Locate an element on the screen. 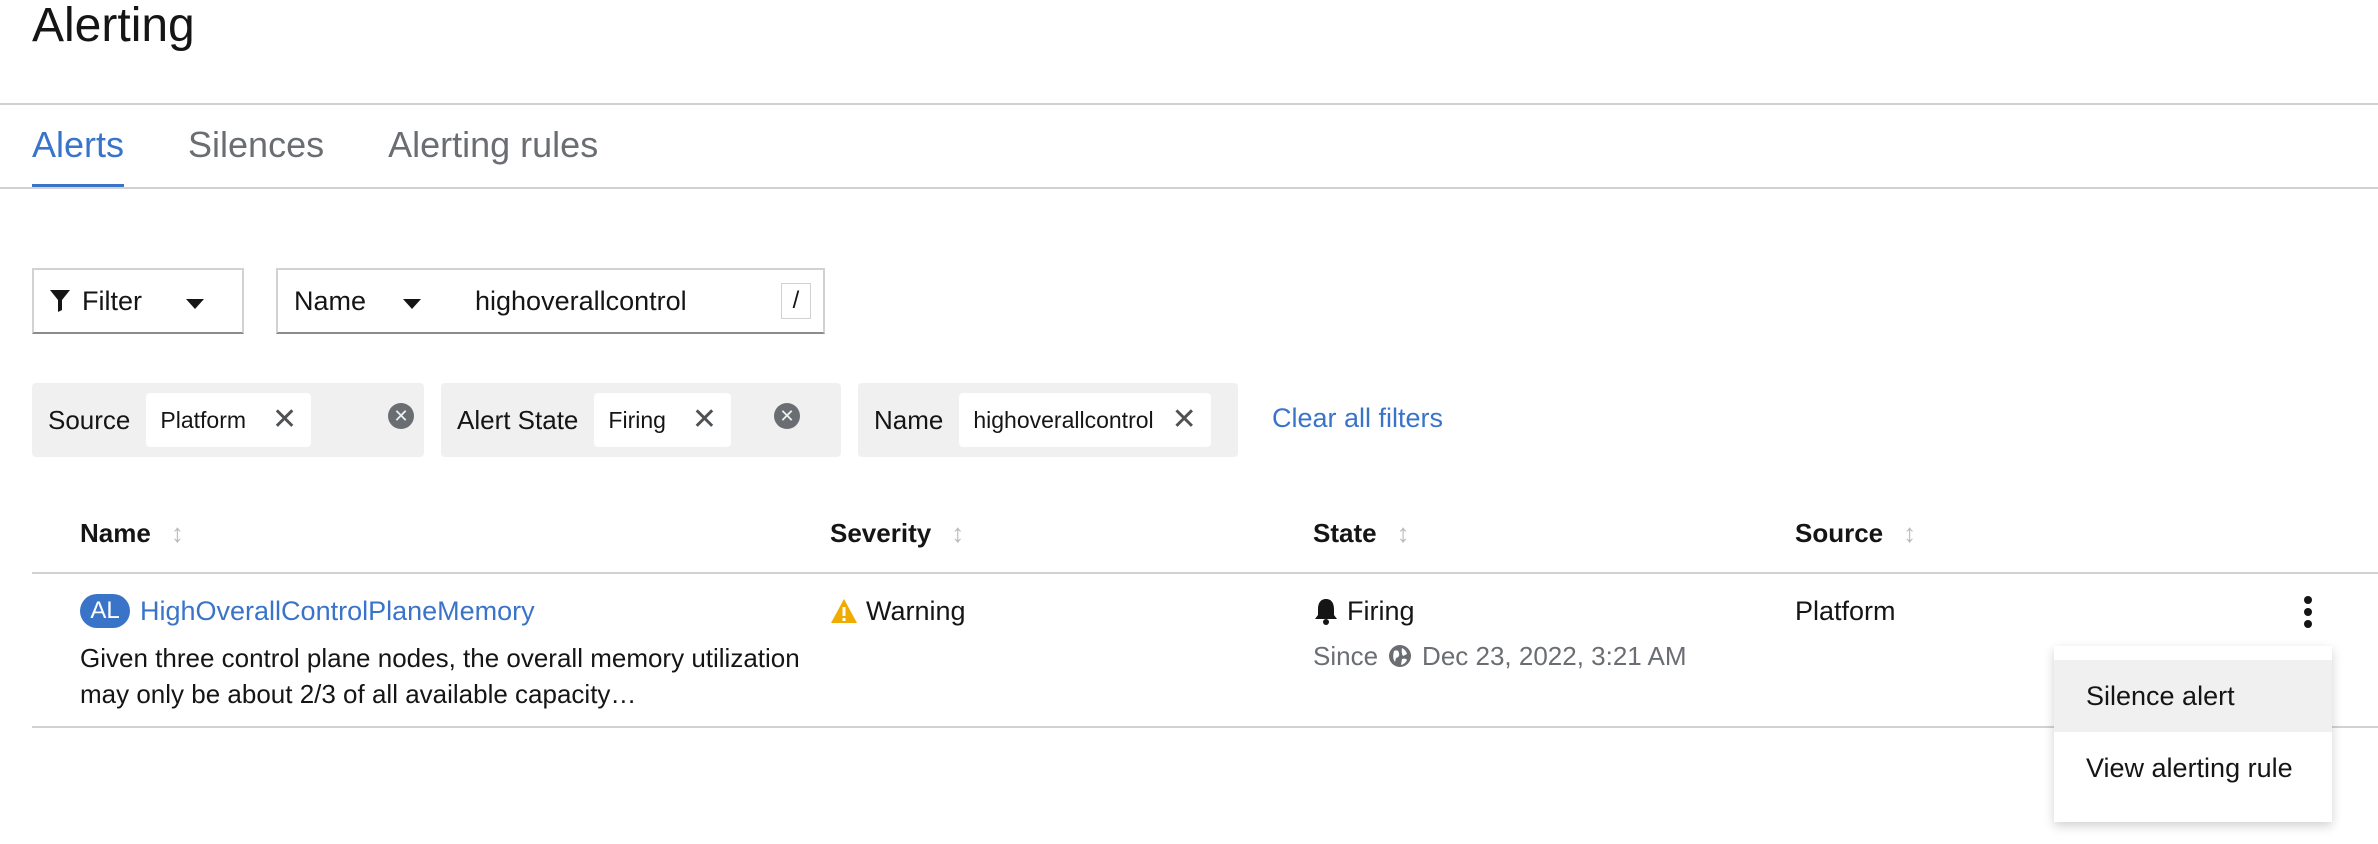 The width and height of the screenshot is (2378, 844). state-cell: Firing is located at coordinates (1364, 611).